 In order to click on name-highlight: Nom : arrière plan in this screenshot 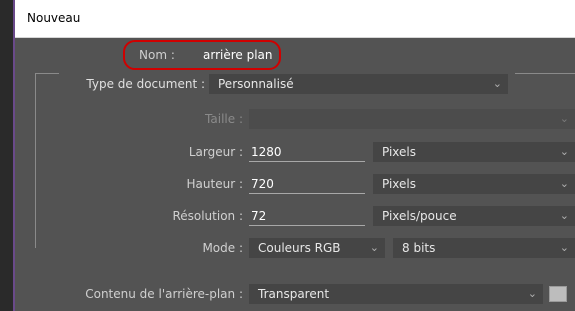, I will do `click(202, 55)`.